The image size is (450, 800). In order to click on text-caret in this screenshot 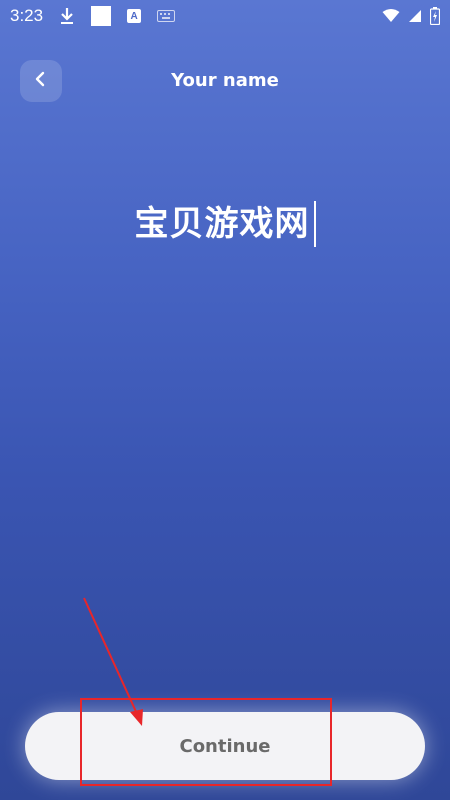, I will do `click(314, 224)`.